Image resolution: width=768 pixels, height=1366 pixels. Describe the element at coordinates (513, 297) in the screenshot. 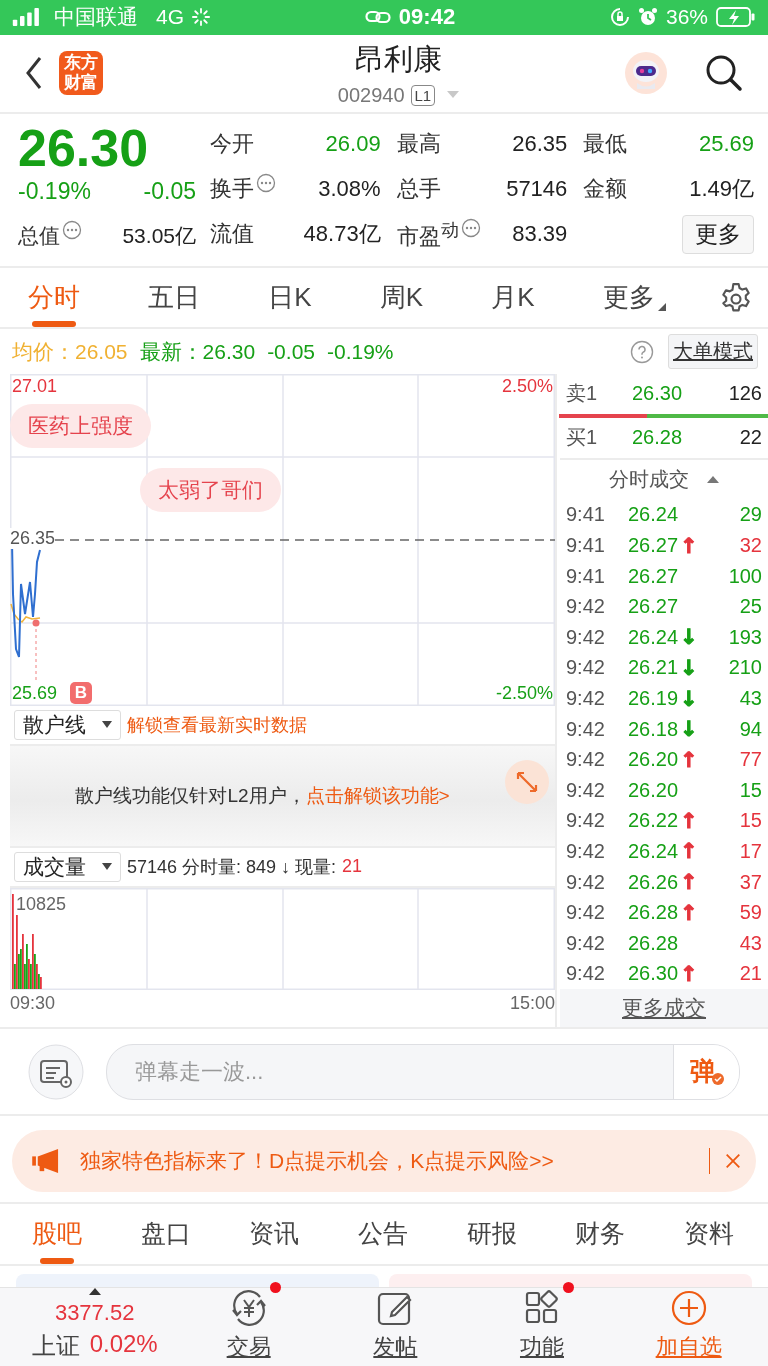

I see `chart-tab: 月K` at that location.